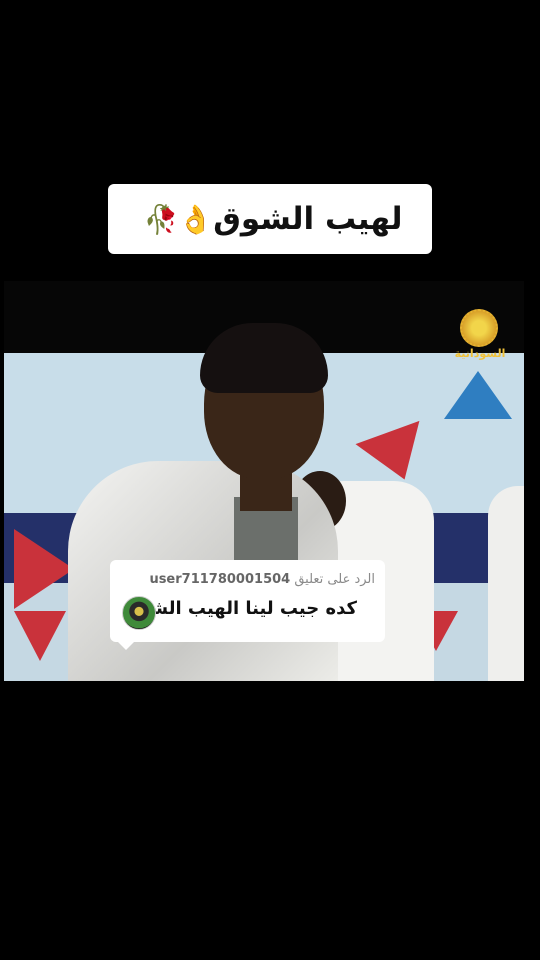  Describe the element at coordinates (240, 608) in the screenshot. I see `comment-text: كده جيب لينا الهيب الشوق` at that location.